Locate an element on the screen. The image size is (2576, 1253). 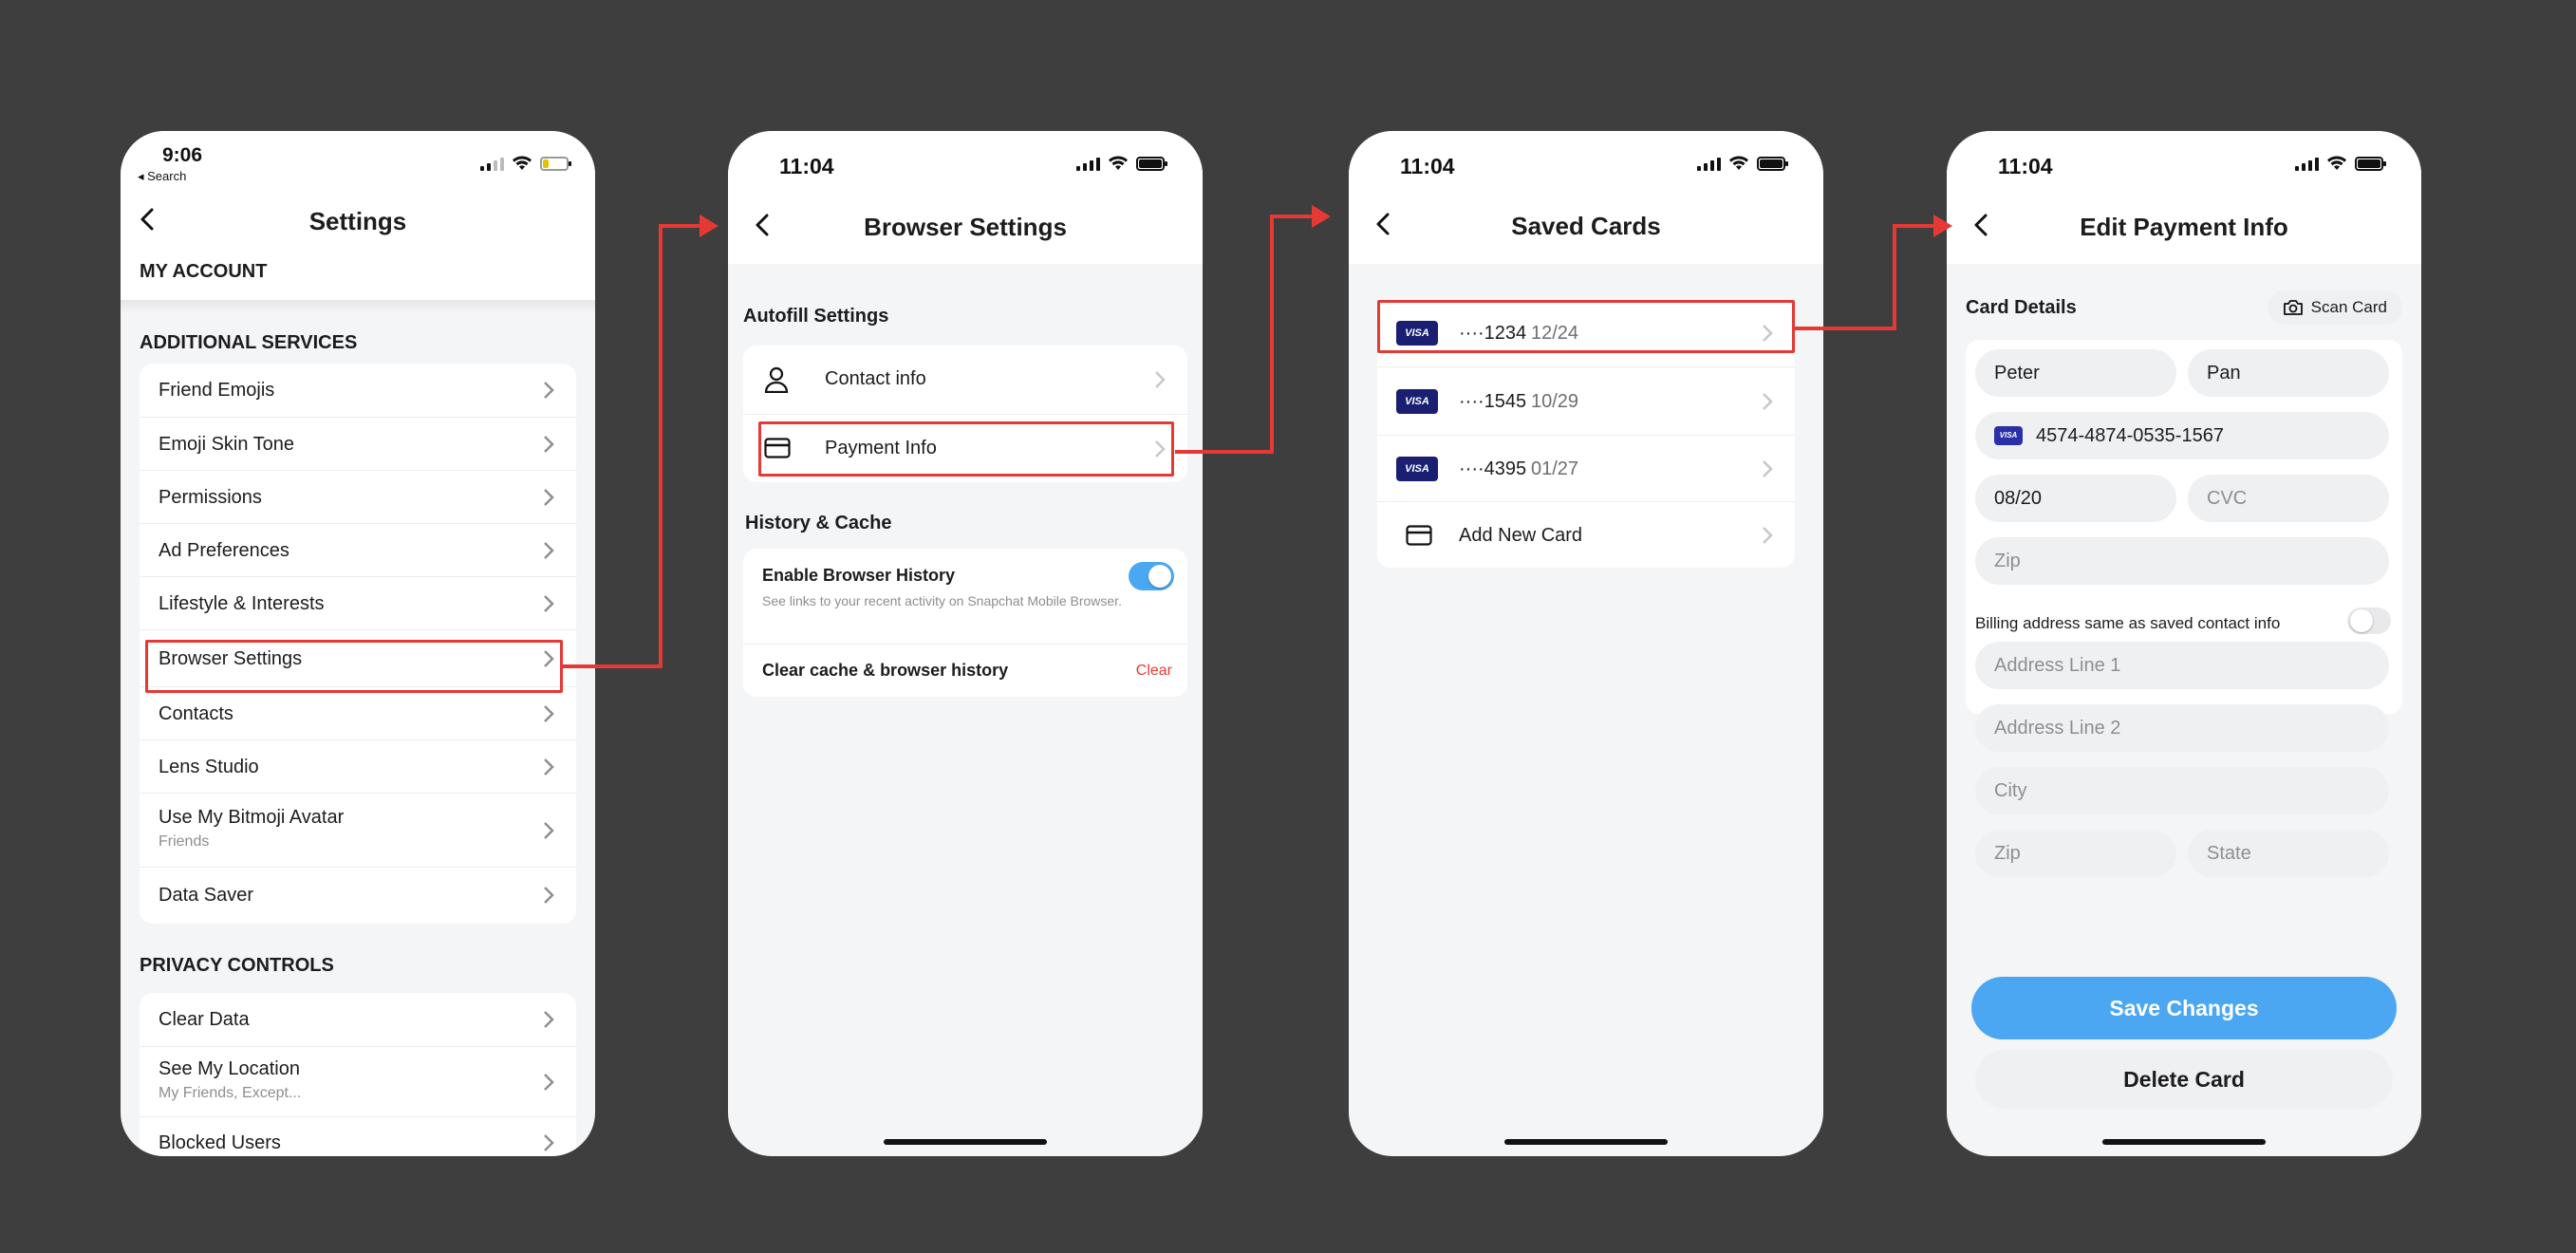
last-name-field: Pan is located at coordinates (2288, 373).